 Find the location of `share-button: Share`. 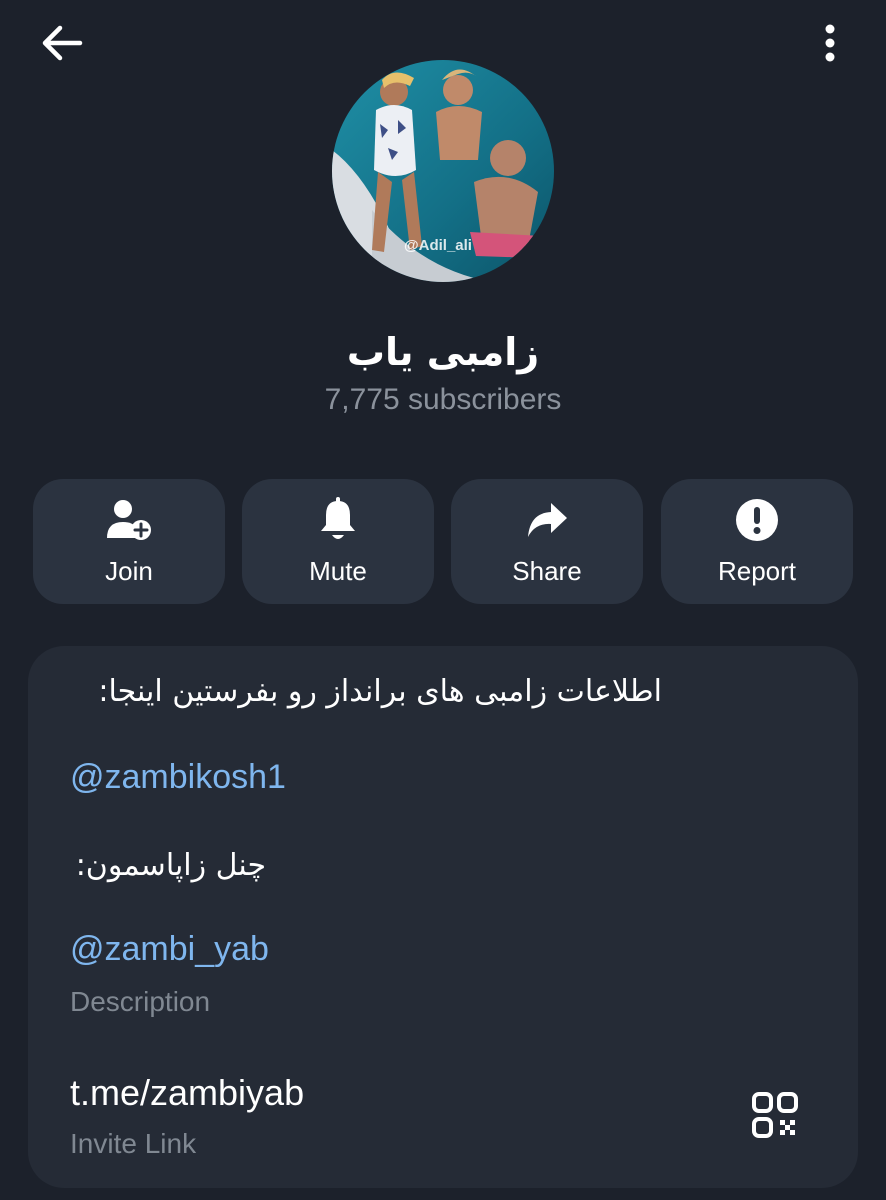

share-button: Share is located at coordinates (547, 541).